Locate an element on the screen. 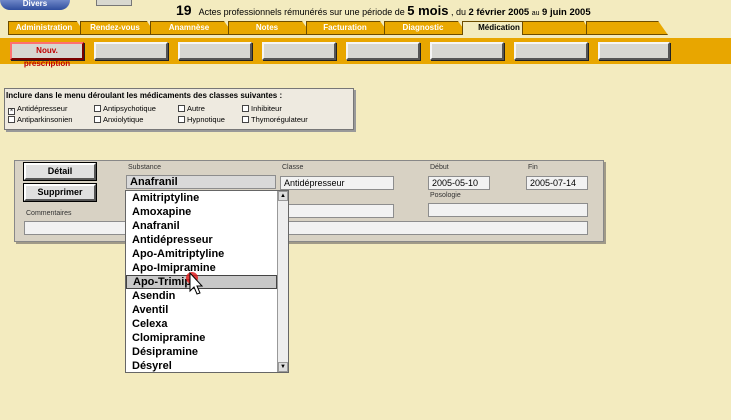 Image resolution: width=731 pixels, height=420 pixels. classe-label: Classe is located at coordinates (293, 167).